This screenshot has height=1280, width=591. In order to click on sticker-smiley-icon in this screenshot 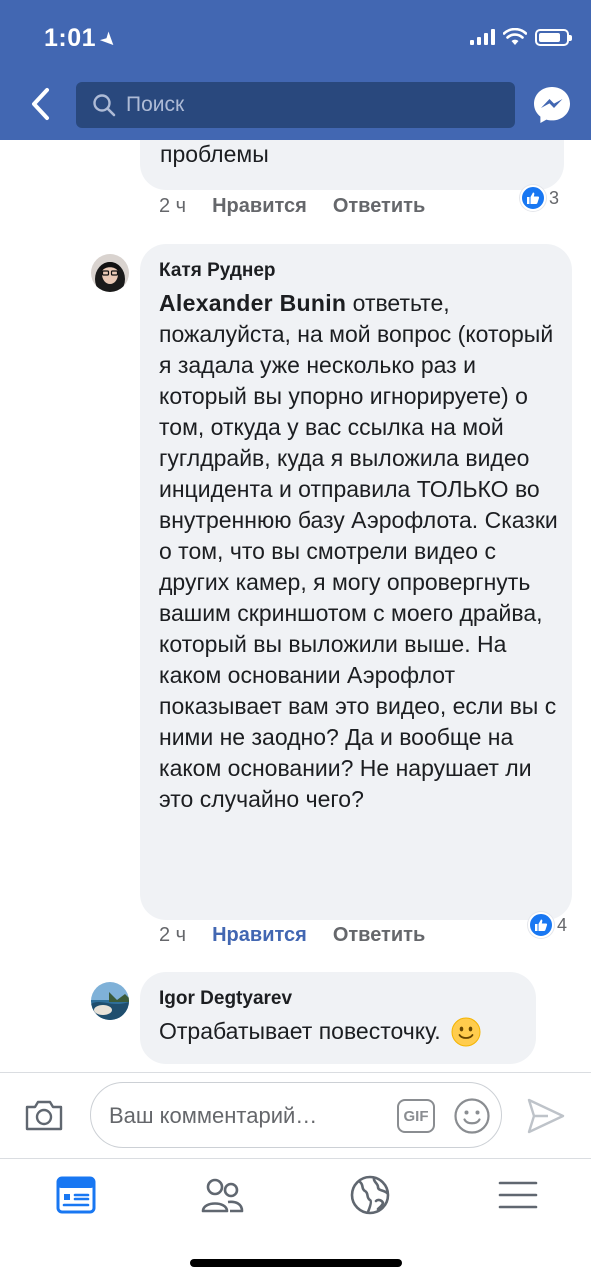, I will do `click(472, 1116)`.